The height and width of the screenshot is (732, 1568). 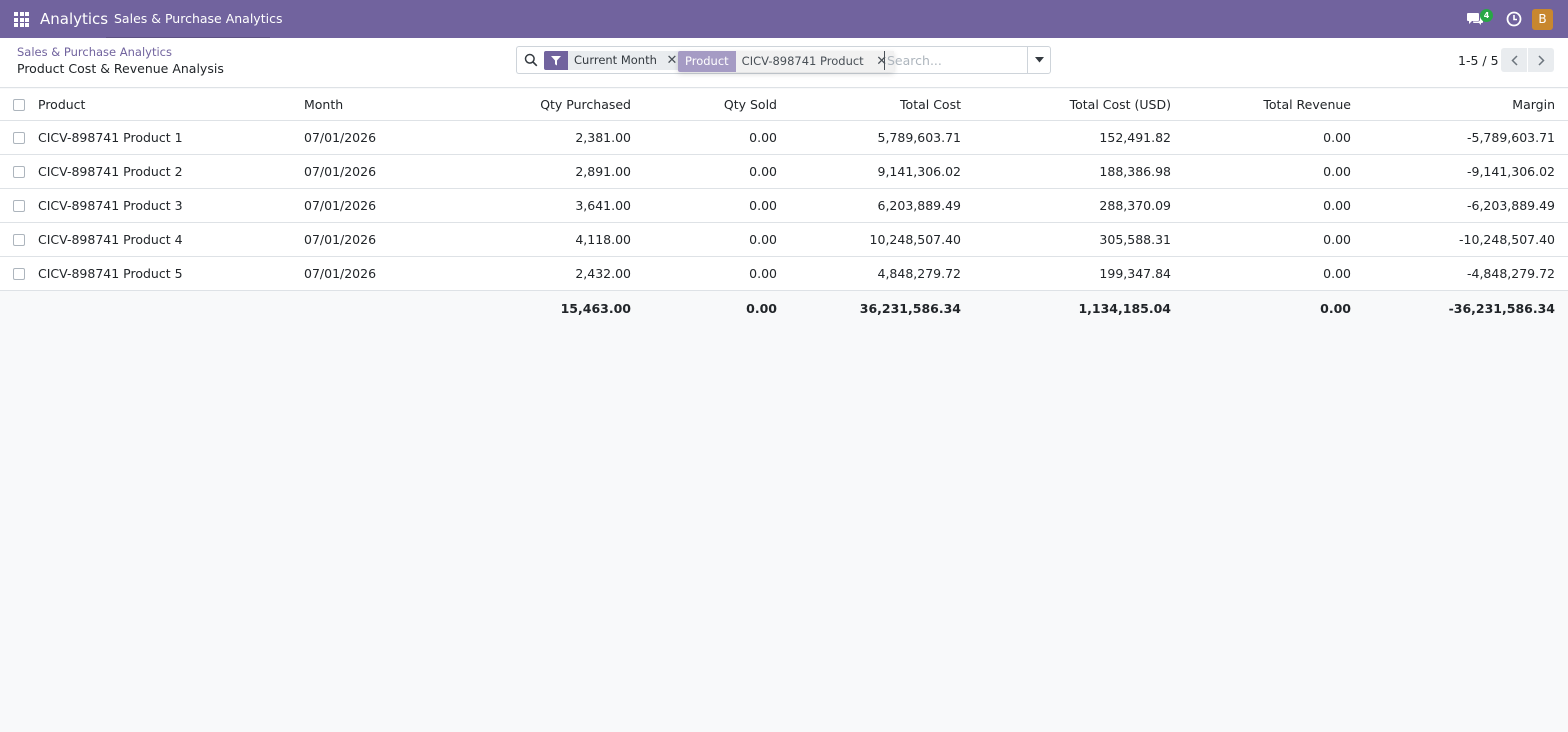 What do you see at coordinates (61, 104) in the screenshot?
I see `column-header-product: Product` at bounding box center [61, 104].